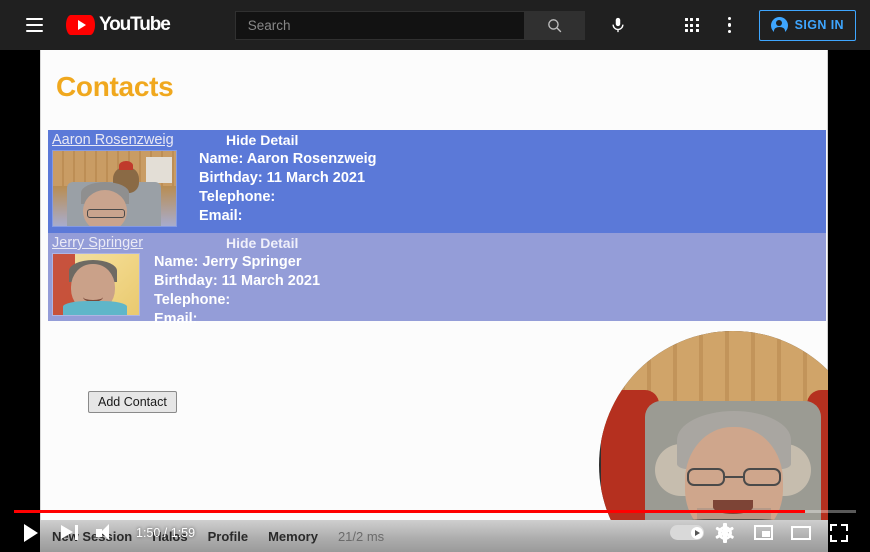 Image resolution: width=870 pixels, height=552 pixels. I want to click on page-title: Contacts, so click(115, 86).